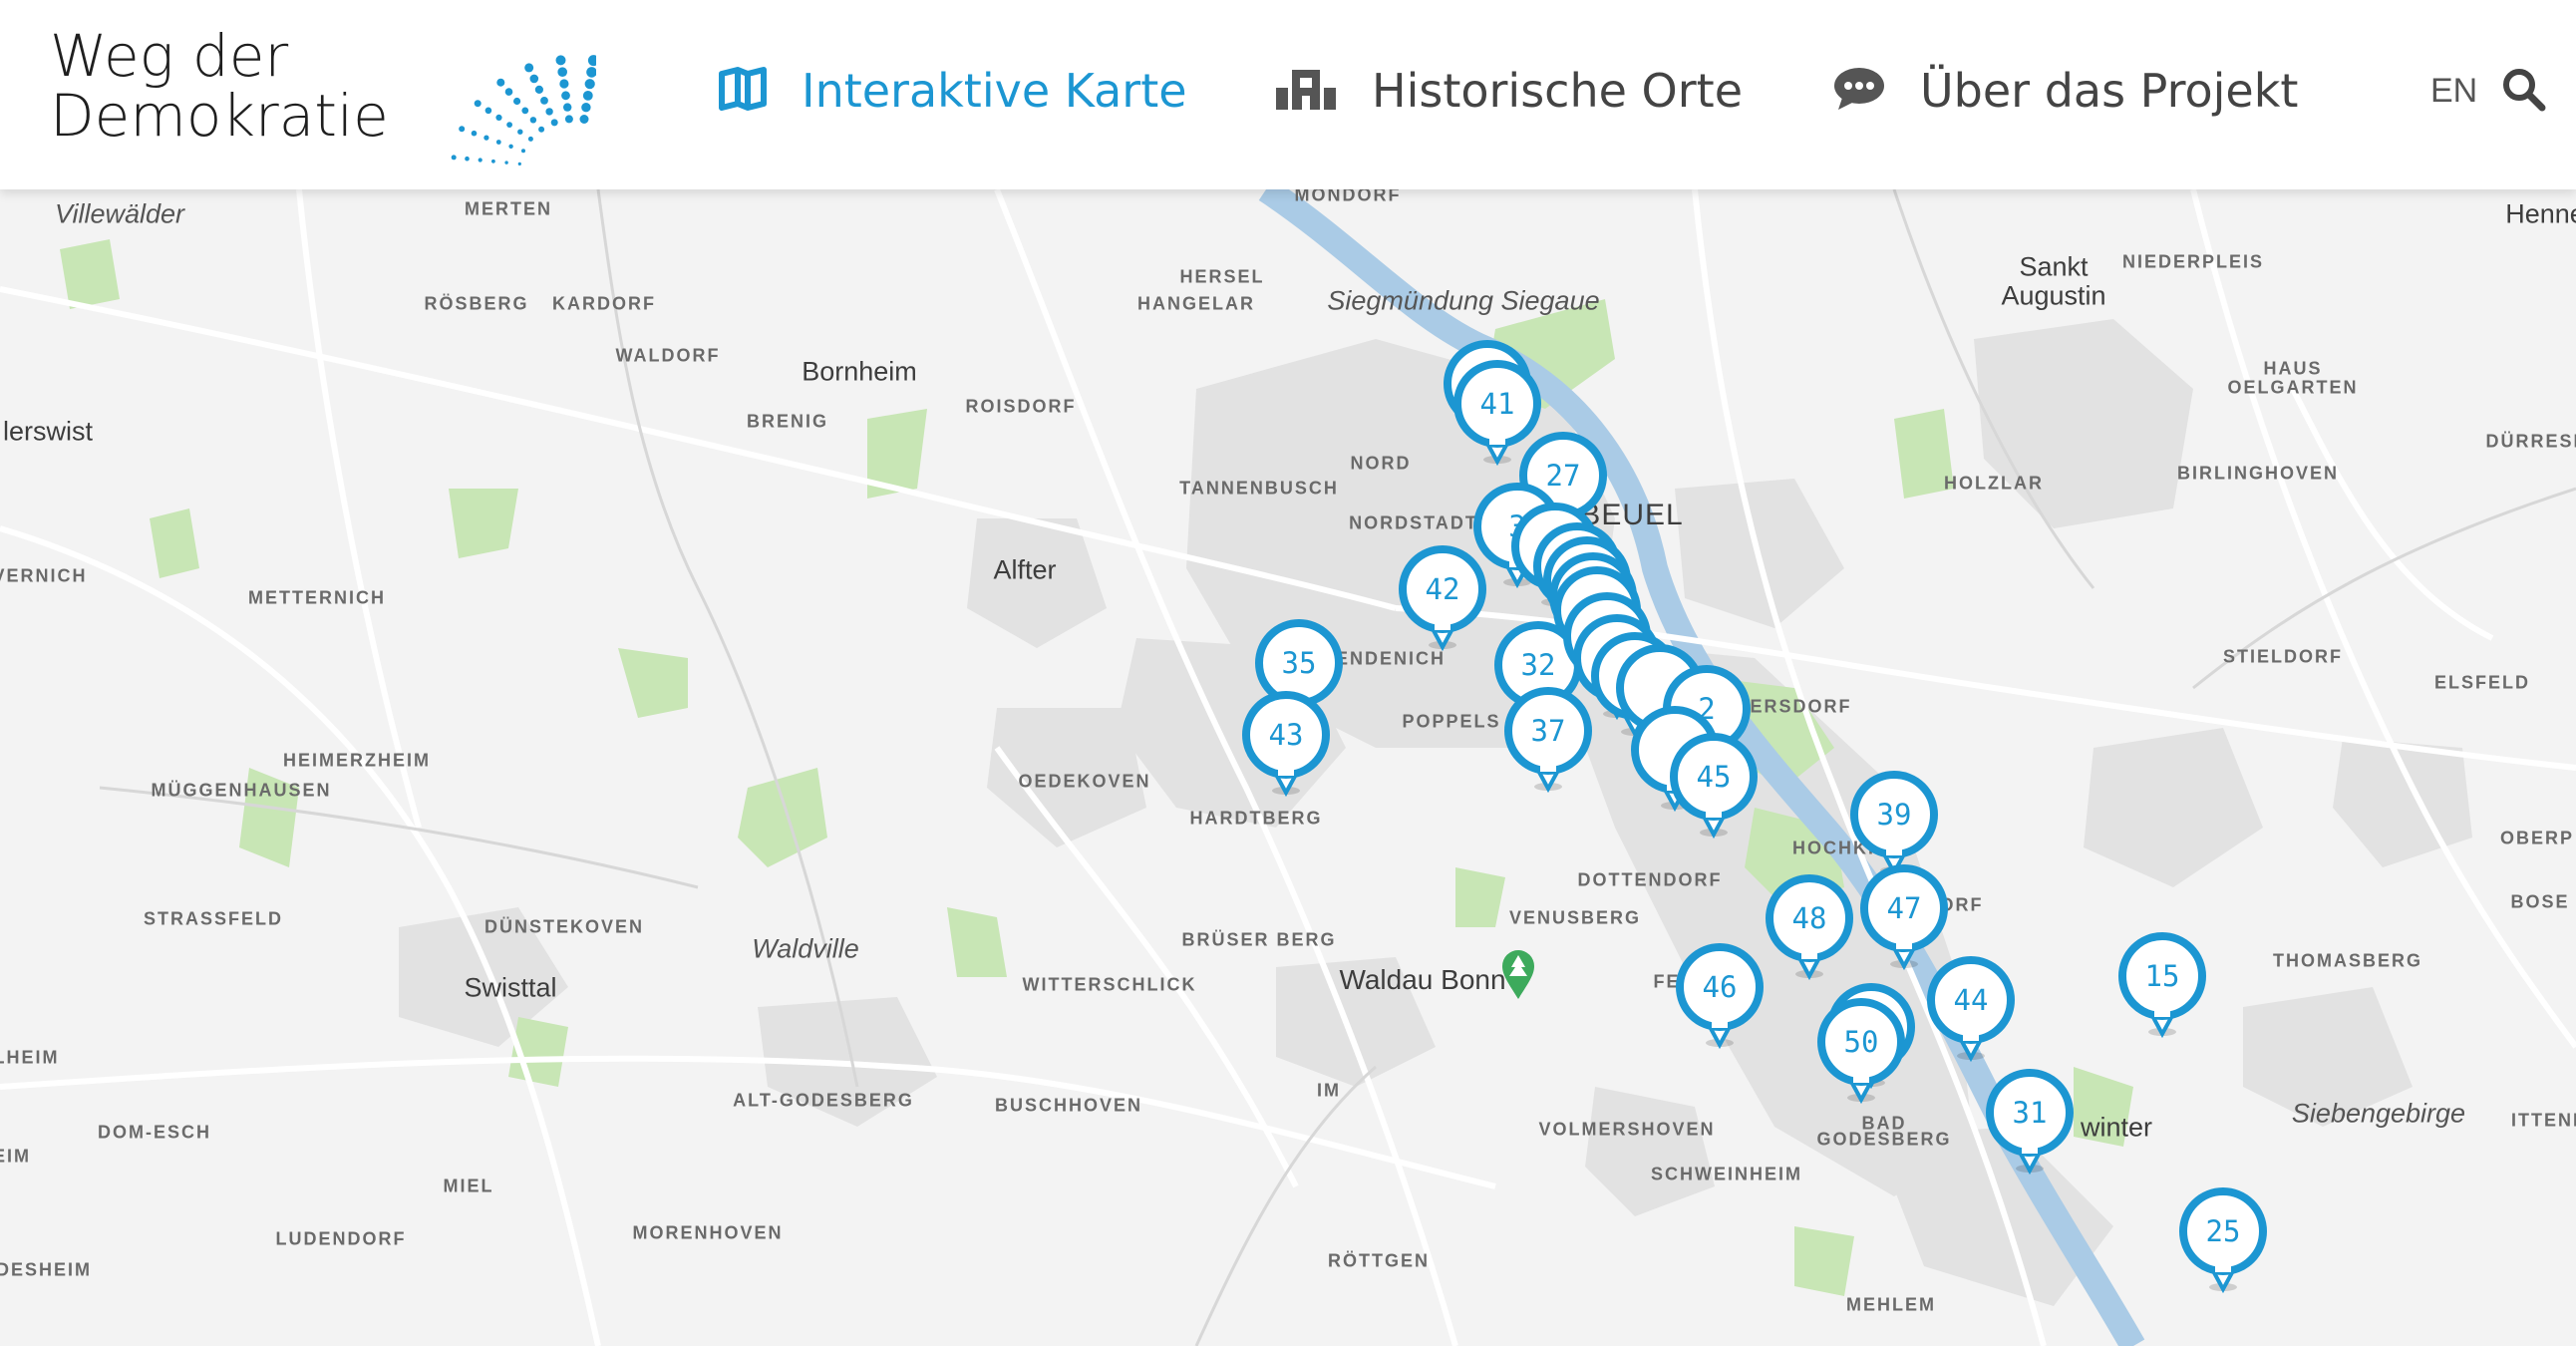 Image resolution: width=2576 pixels, height=1346 pixels. What do you see at coordinates (2347, 960) in the screenshot?
I see `map-label: THOMASBERG` at bounding box center [2347, 960].